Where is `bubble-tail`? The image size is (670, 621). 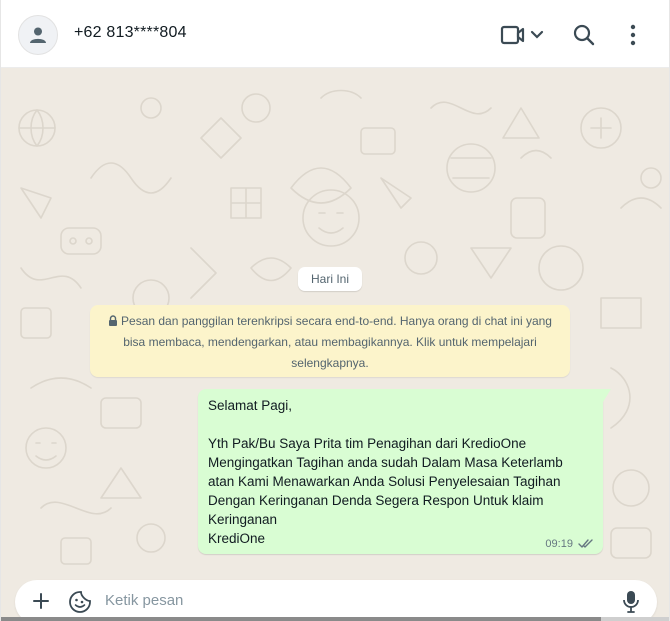 bubble-tail is located at coordinates (607, 395).